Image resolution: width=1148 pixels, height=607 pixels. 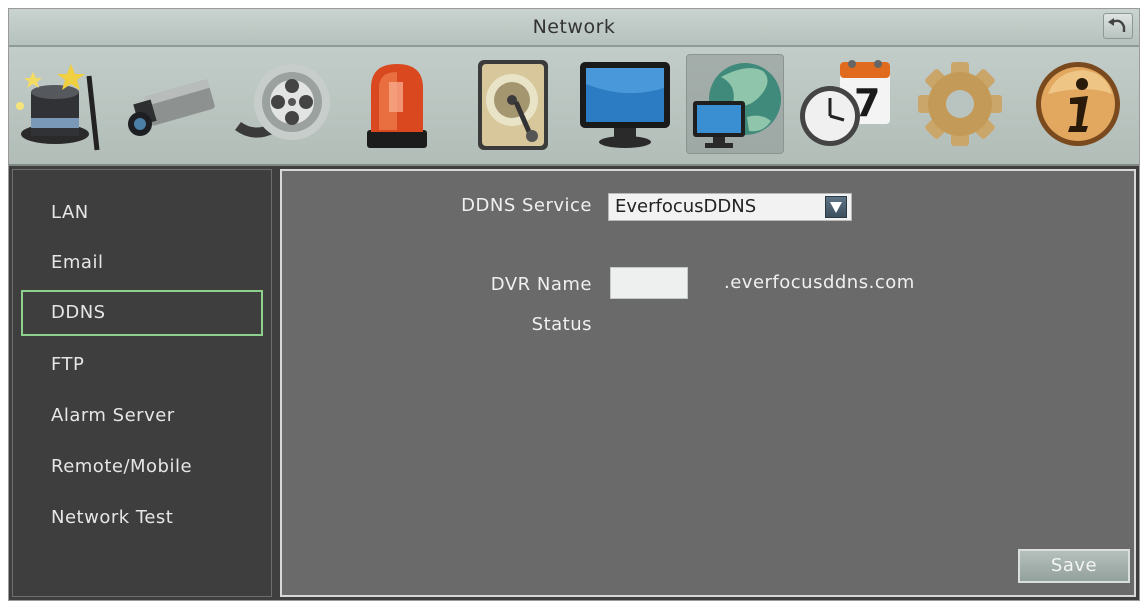 I want to click on tool-settings, so click(x=960, y=104).